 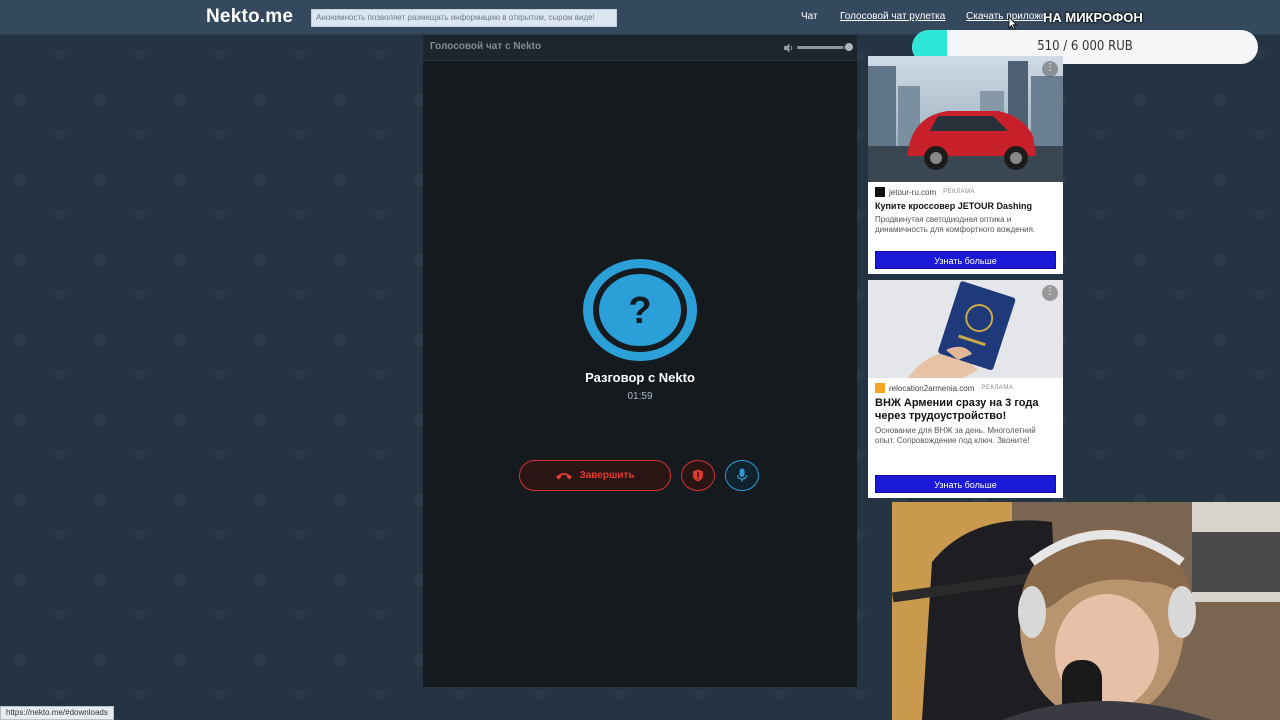 I want to click on passport-in-hand-photo: ⋮, so click(x=965, y=329).